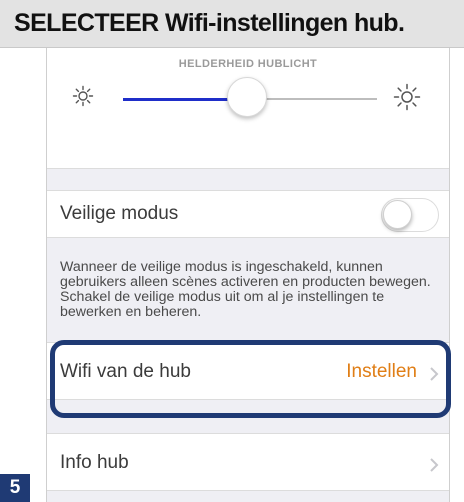 The height and width of the screenshot is (502, 464). Describe the element at coordinates (94, 462) in the screenshot. I see `hub-info-label: Info hub` at that location.